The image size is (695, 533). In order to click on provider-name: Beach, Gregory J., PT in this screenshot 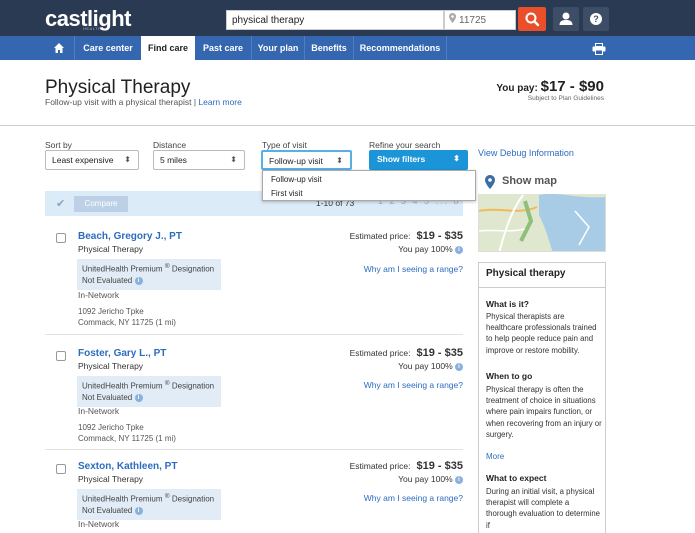, I will do `click(130, 236)`.